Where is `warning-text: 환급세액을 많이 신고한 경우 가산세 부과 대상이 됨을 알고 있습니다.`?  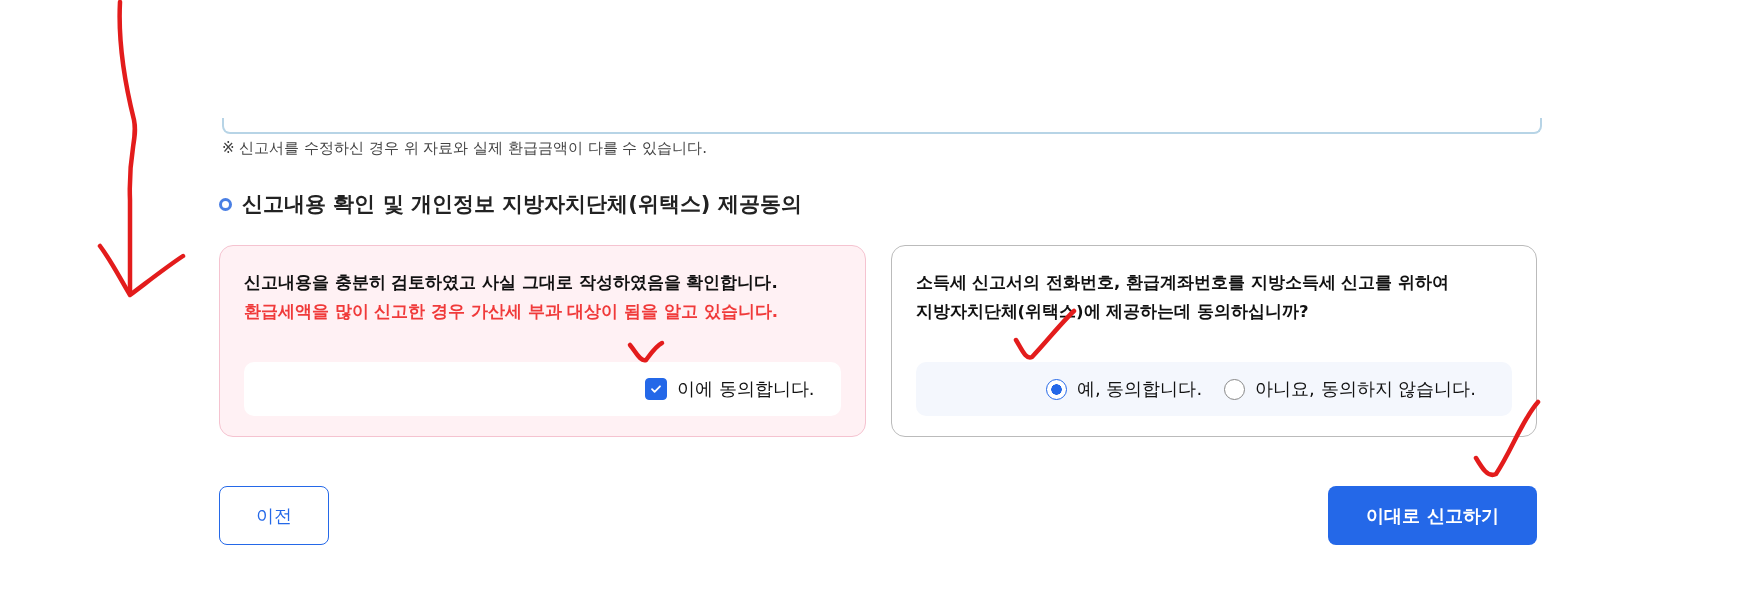
warning-text: 환급세액을 많이 신고한 경우 가산세 부과 대상이 됨을 알고 있습니다. is located at coordinates (511, 312).